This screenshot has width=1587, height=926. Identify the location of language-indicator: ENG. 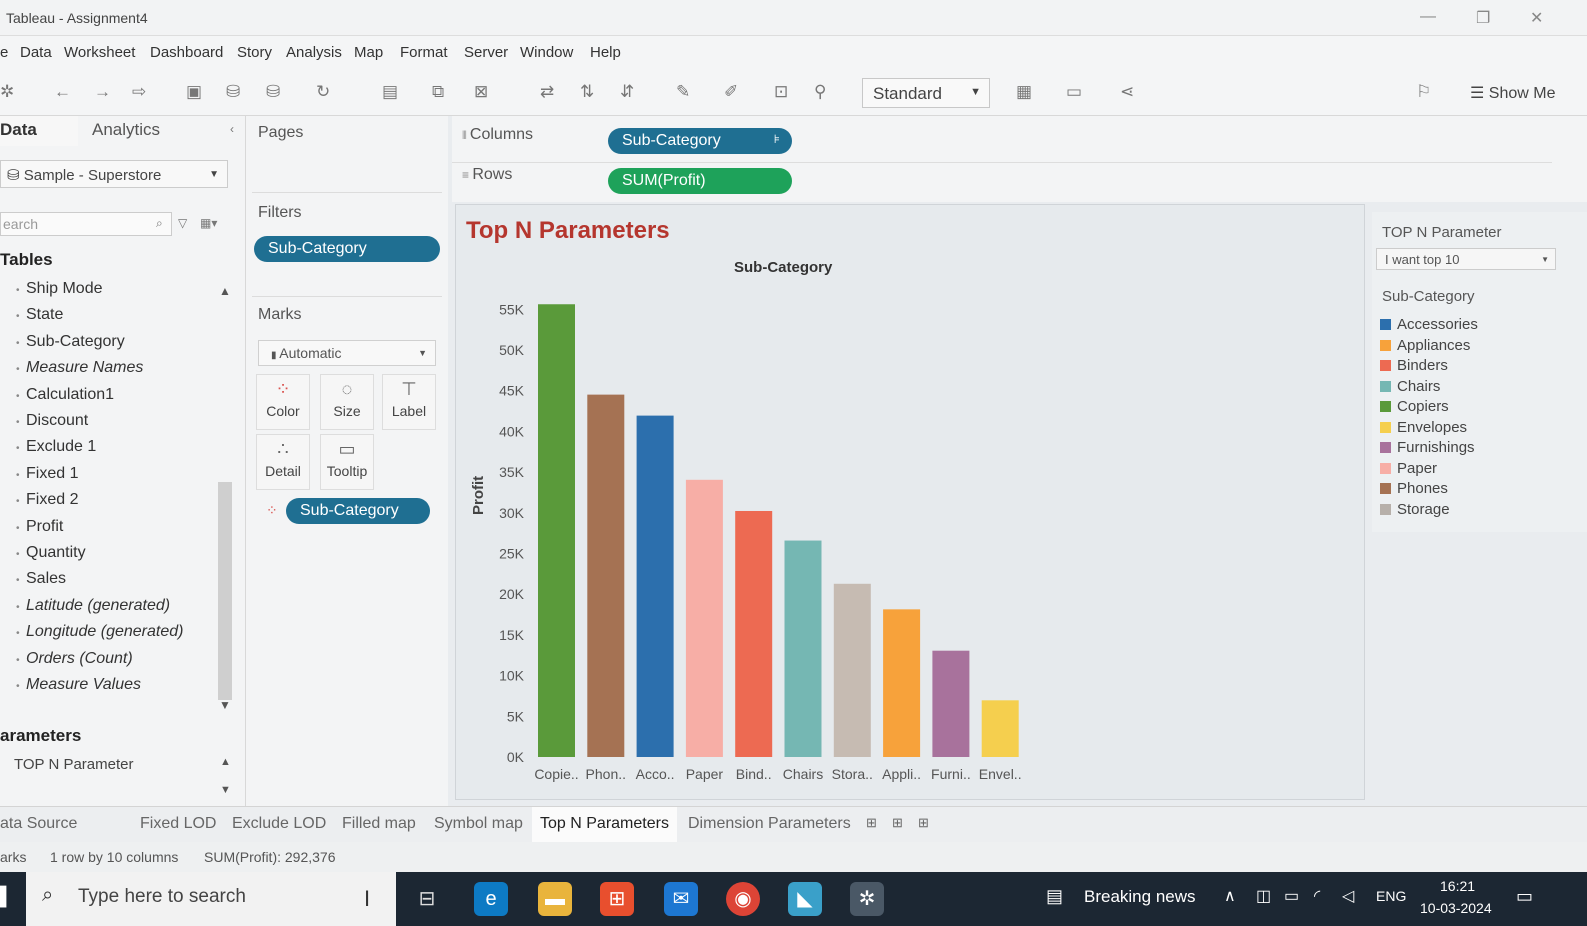
(1391, 896).